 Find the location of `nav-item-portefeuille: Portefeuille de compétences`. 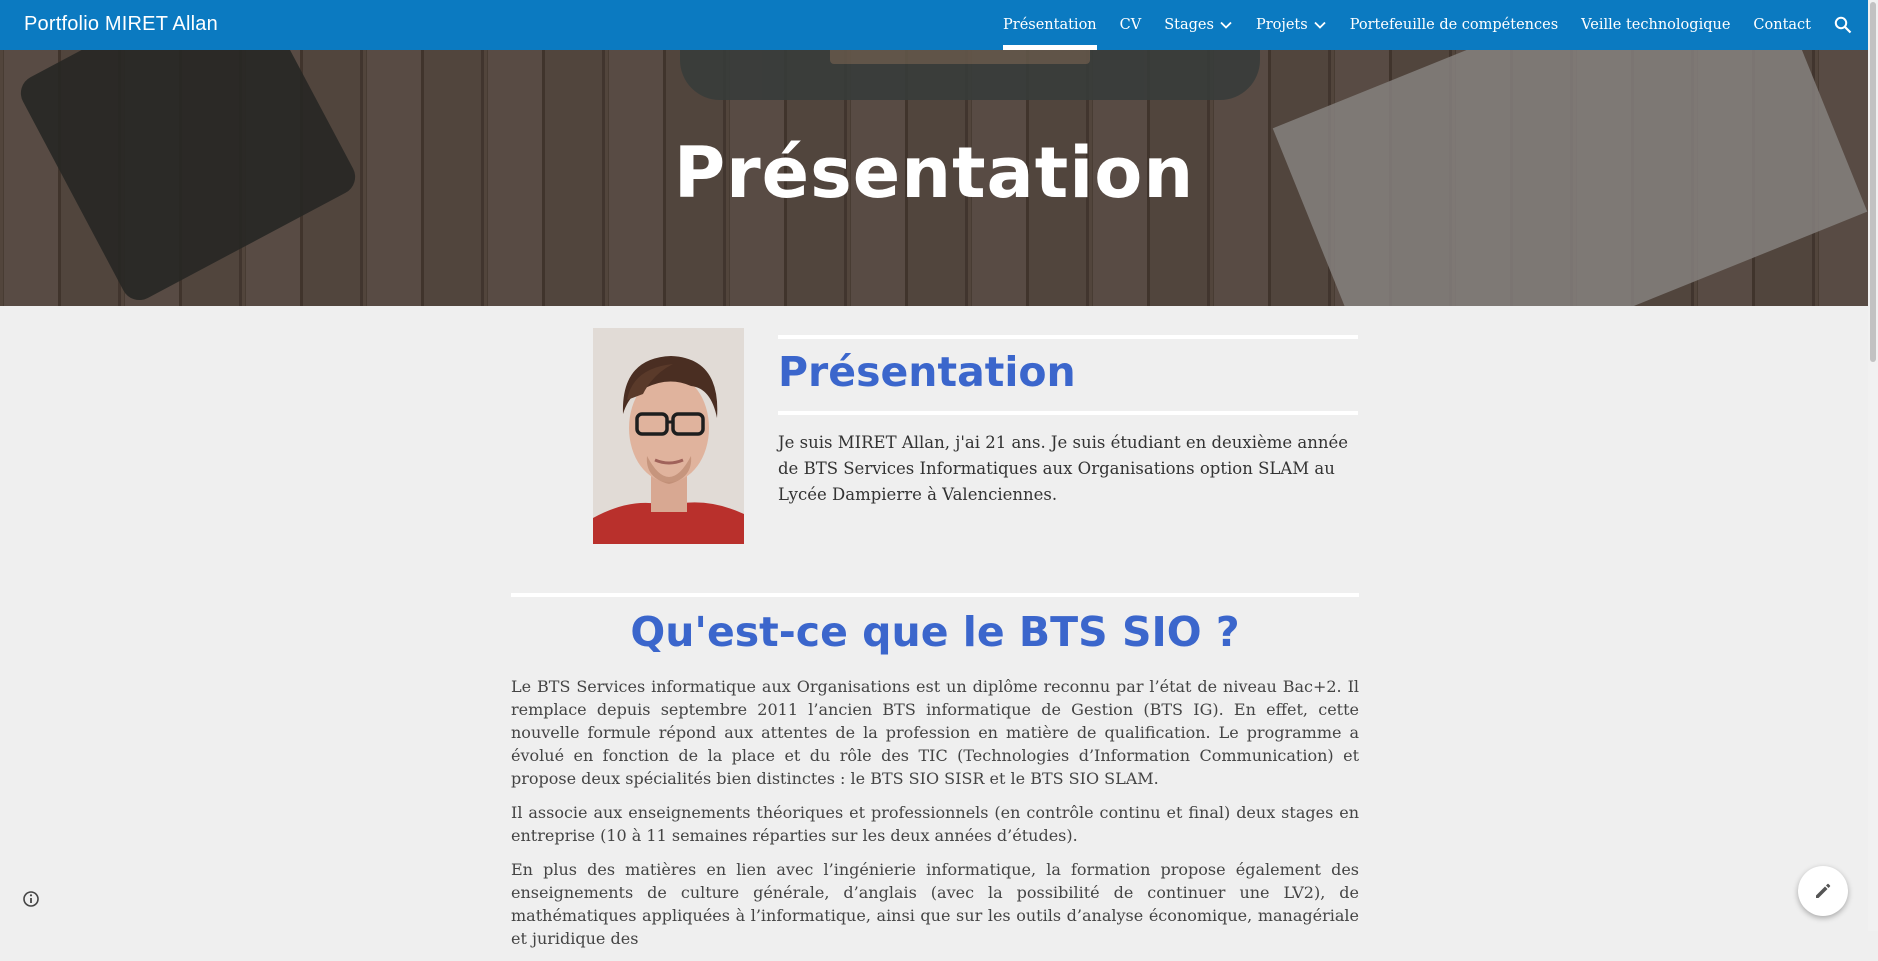

nav-item-portefeuille: Portefeuille de compétences is located at coordinates (1454, 25).